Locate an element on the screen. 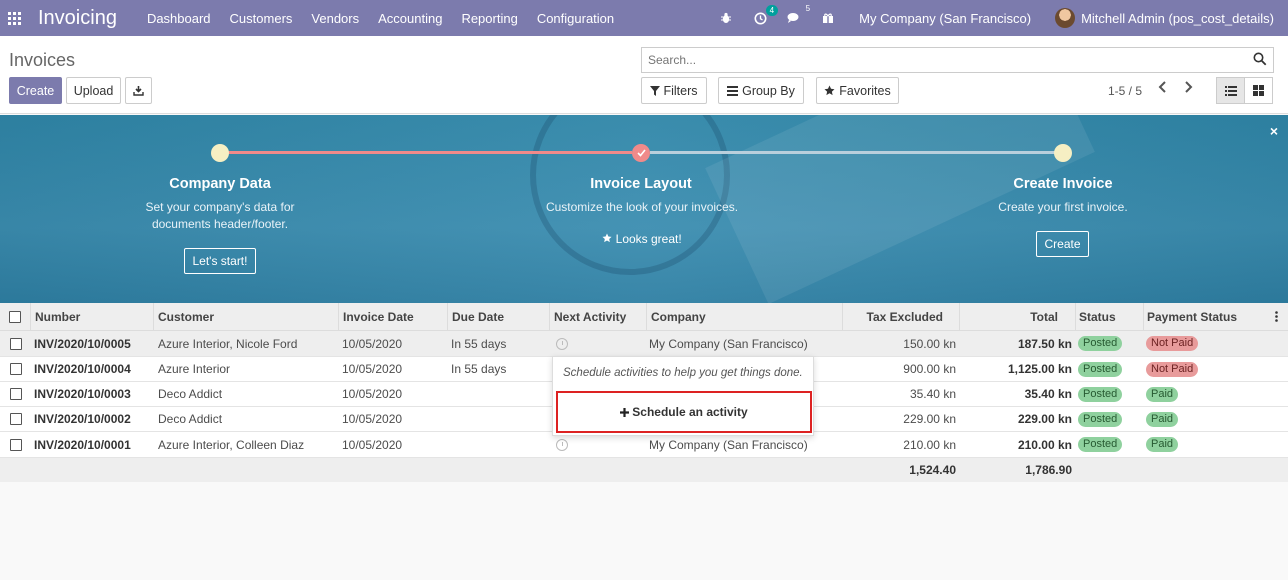 Image resolution: width=1288 pixels, height=580 pixels. step-invoice-layout-desc: Customize the look of your invoices. is located at coordinates (642, 207).